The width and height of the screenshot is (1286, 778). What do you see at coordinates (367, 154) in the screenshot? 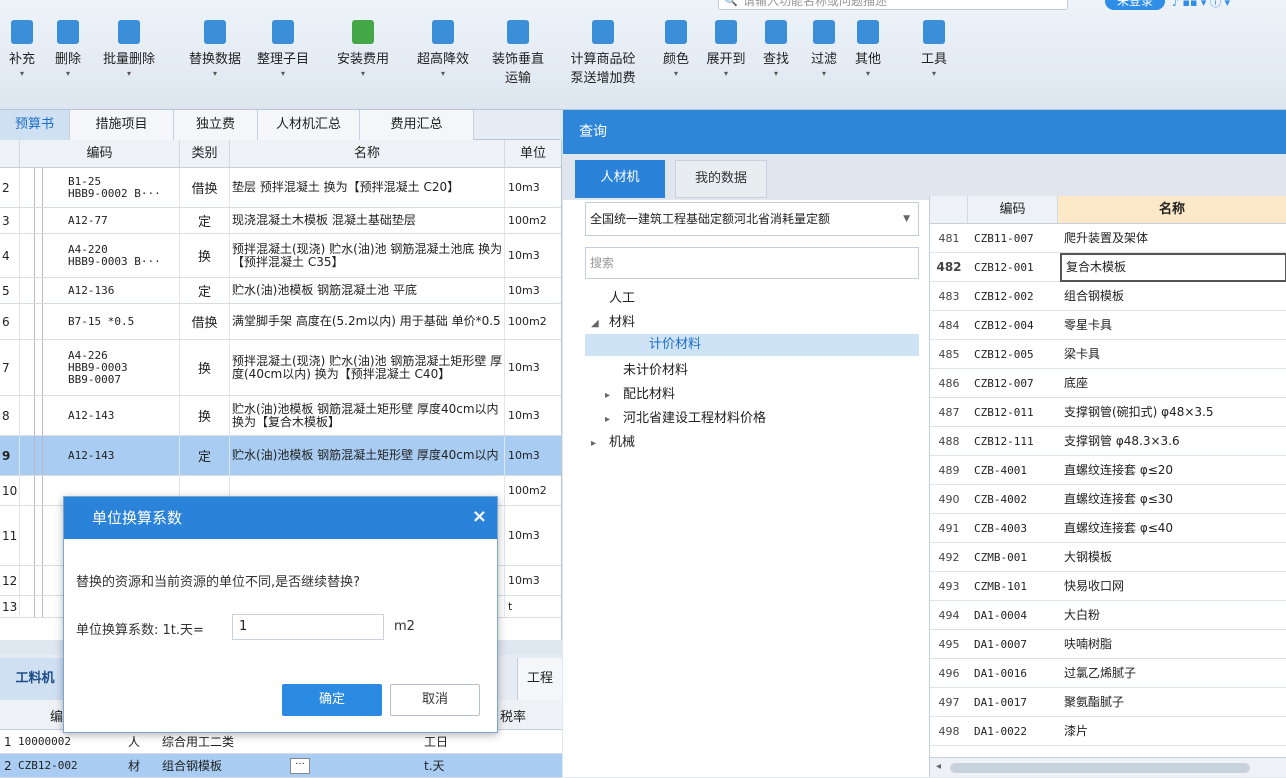
I see `header-name: 名称` at bounding box center [367, 154].